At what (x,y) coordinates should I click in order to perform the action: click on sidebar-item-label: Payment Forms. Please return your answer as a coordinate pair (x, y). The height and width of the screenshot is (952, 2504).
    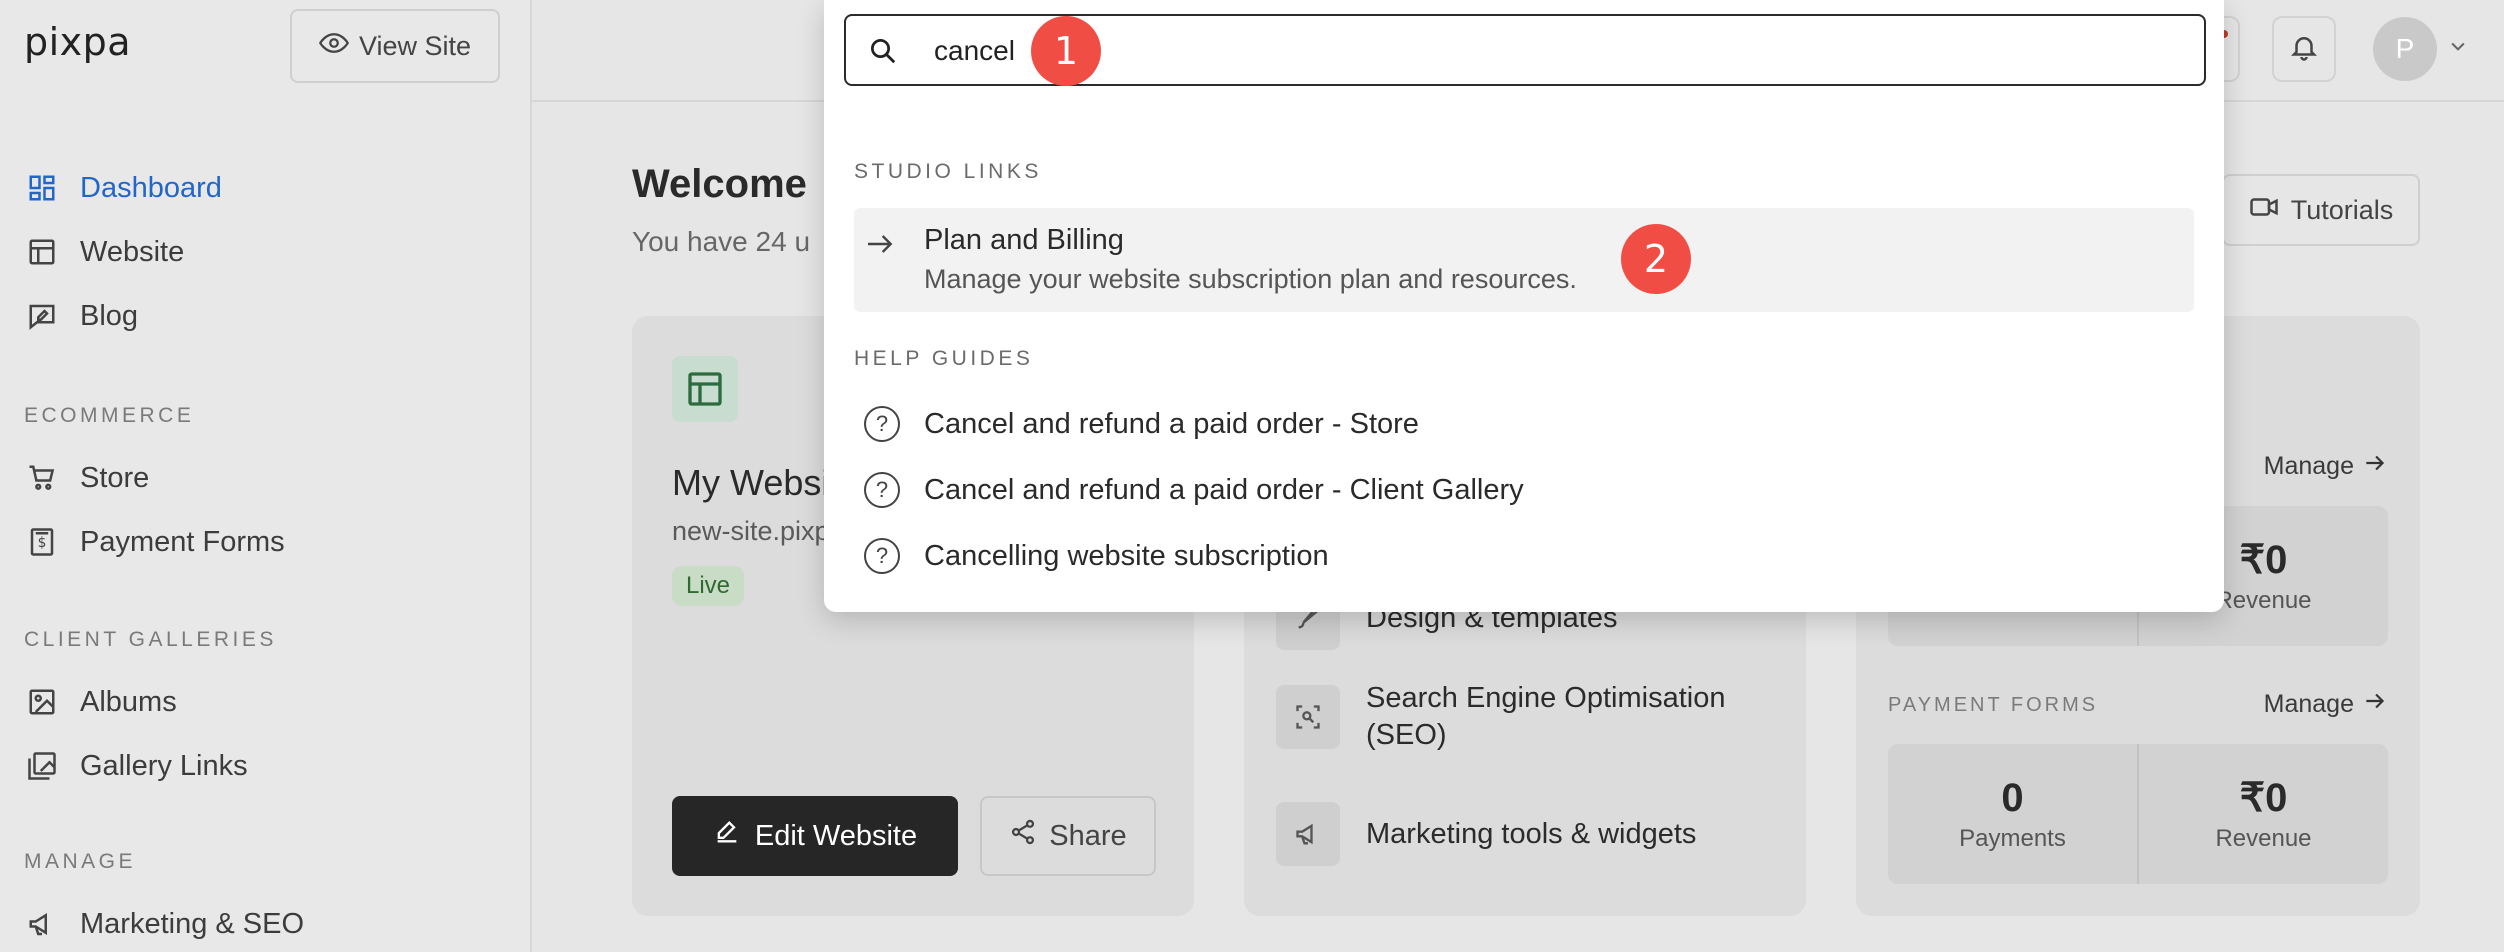
    Looking at the image, I should click on (182, 541).